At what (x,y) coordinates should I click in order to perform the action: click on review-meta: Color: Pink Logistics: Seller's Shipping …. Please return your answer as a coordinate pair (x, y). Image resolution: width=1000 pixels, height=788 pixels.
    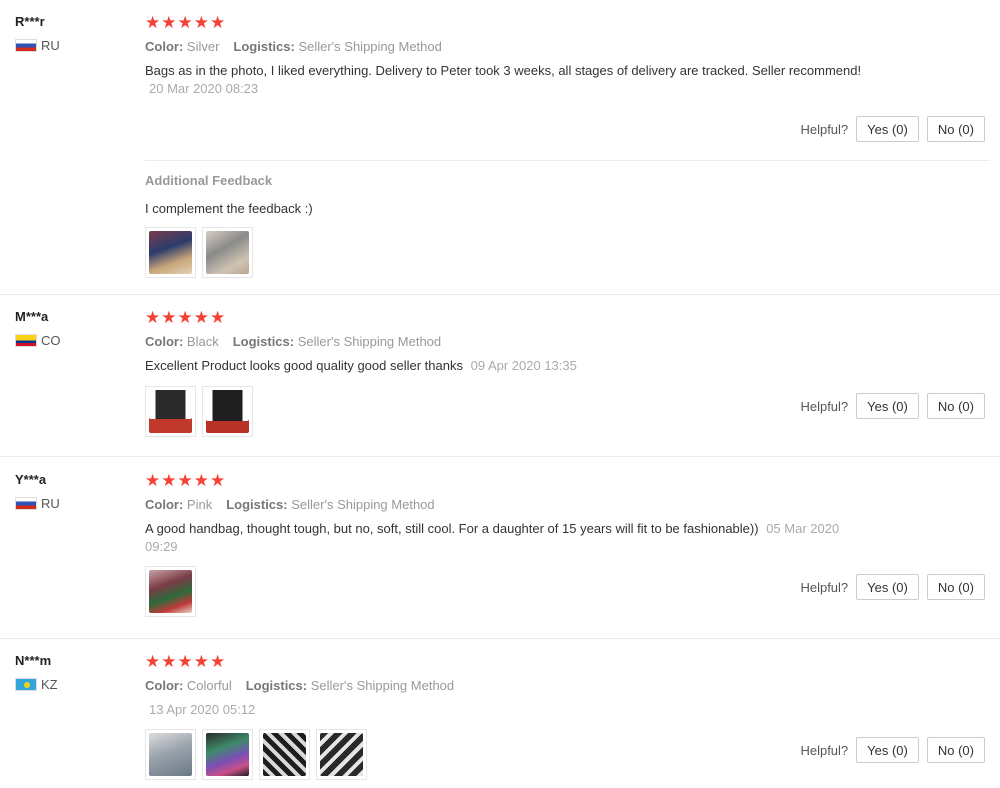
    Looking at the image, I should click on (570, 504).